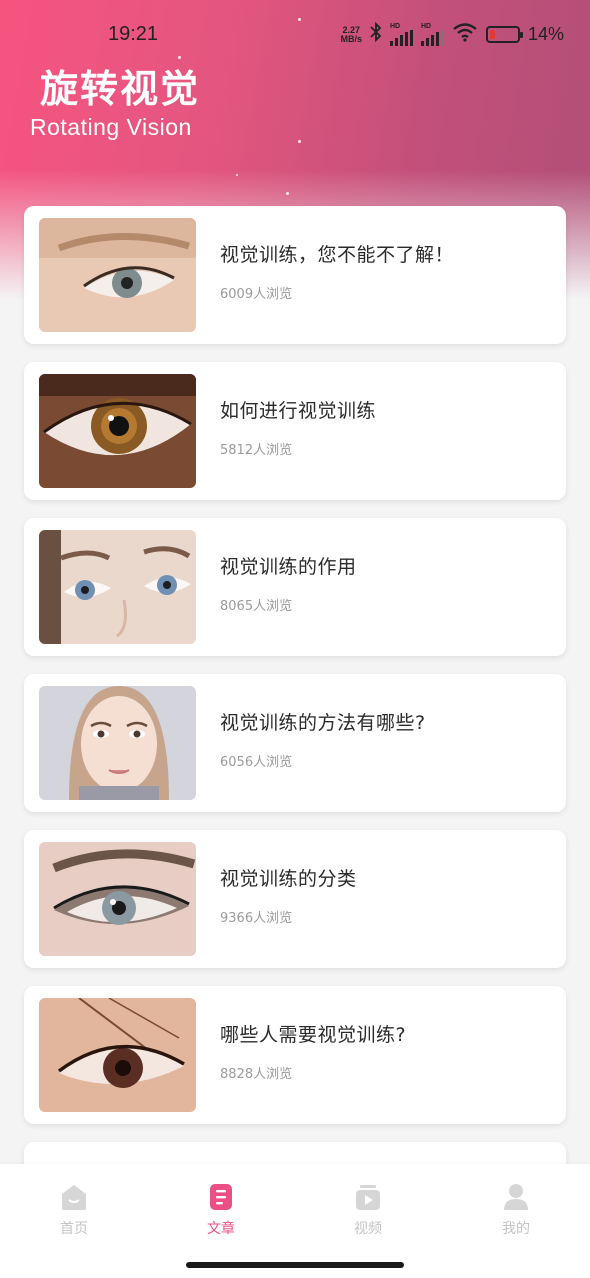 The width and height of the screenshot is (590, 1278). What do you see at coordinates (516, 1229) in the screenshot?
I see `nav-label: 我的` at bounding box center [516, 1229].